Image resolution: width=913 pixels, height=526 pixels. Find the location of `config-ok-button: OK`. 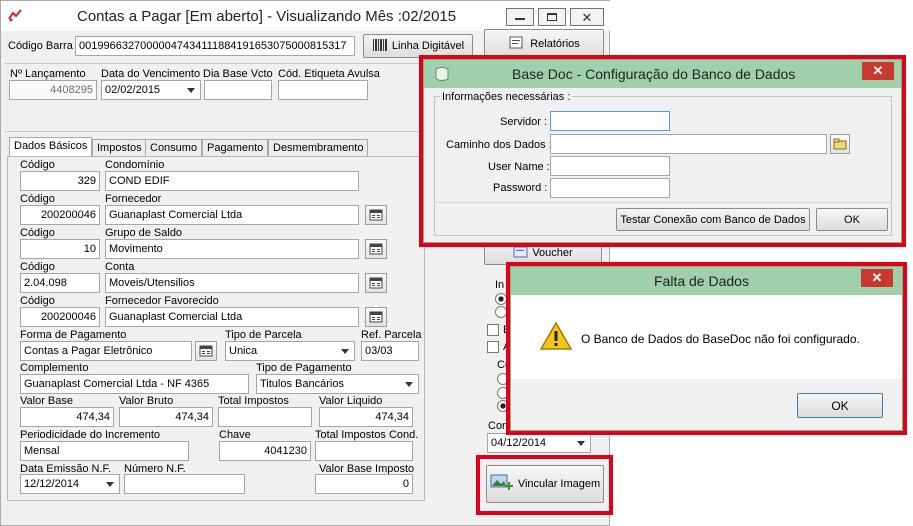

config-ok-button: OK is located at coordinates (852, 219).